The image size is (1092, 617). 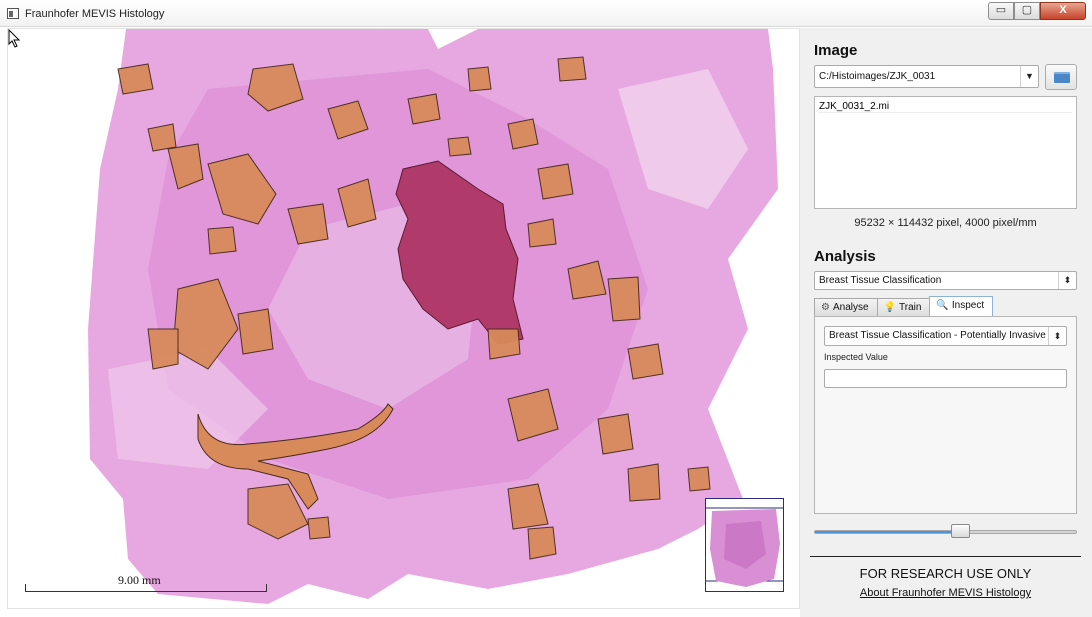 What do you see at coordinates (1029, 76) in the screenshot?
I see `chevron-down-icon: ▼` at bounding box center [1029, 76].